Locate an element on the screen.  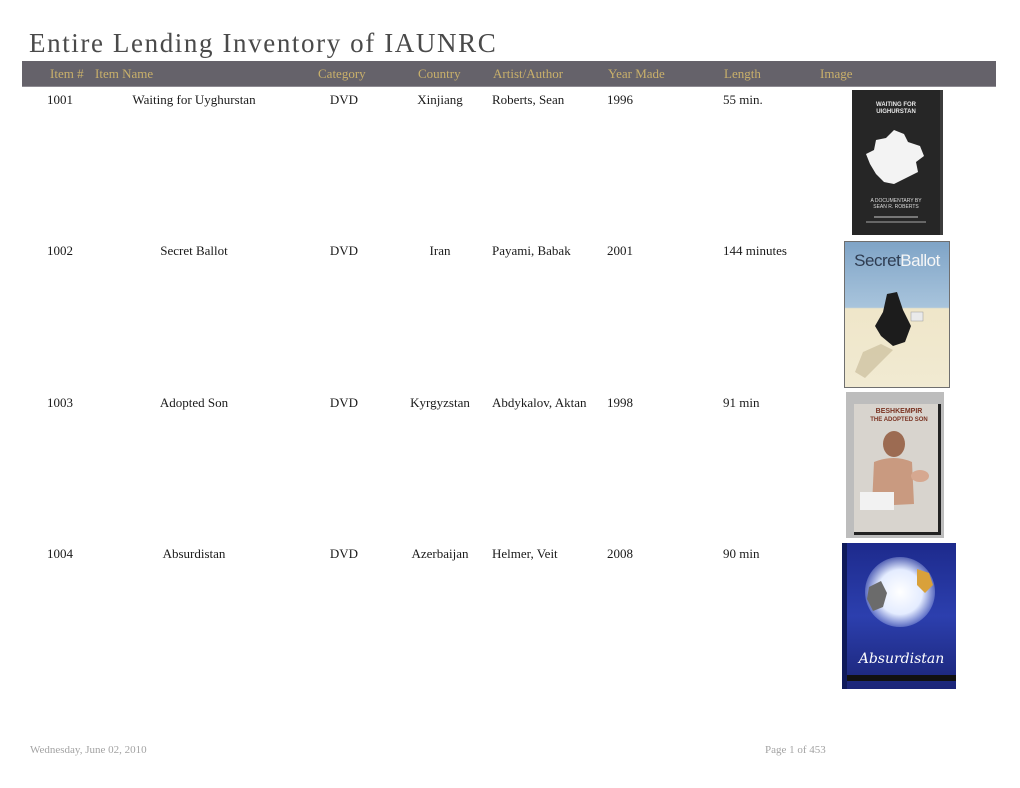
column-header-country: Country is located at coordinates (439, 73).